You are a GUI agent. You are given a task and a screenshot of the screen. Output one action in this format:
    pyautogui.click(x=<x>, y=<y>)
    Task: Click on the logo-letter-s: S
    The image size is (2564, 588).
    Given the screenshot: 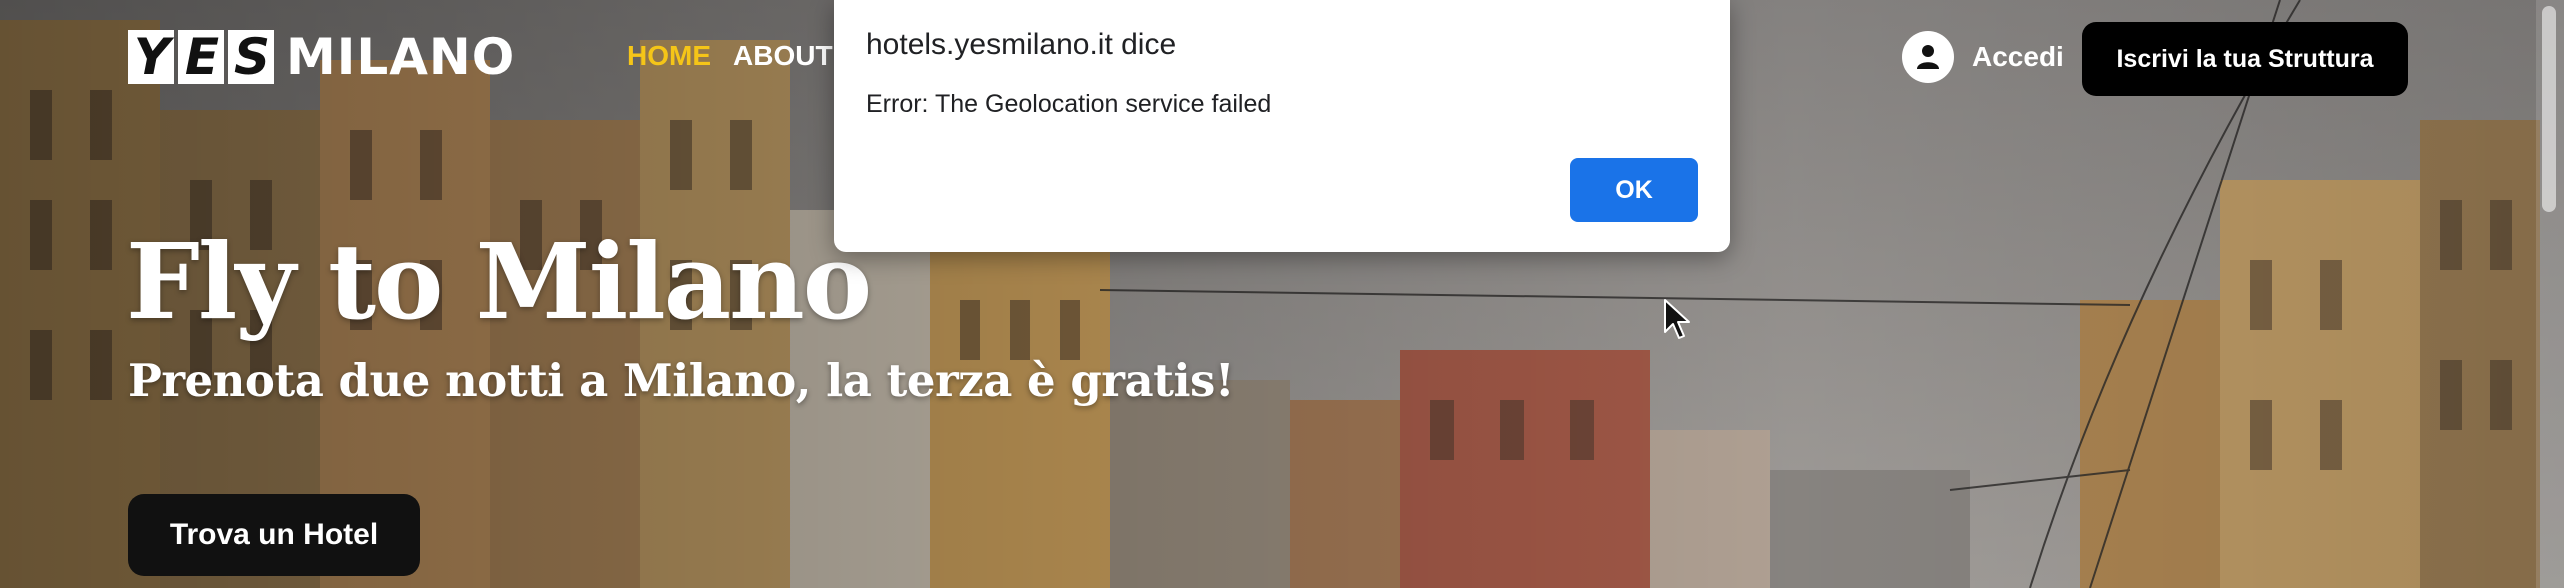 What is the action you would take?
    pyautogui.click(x=251, y=57)
    